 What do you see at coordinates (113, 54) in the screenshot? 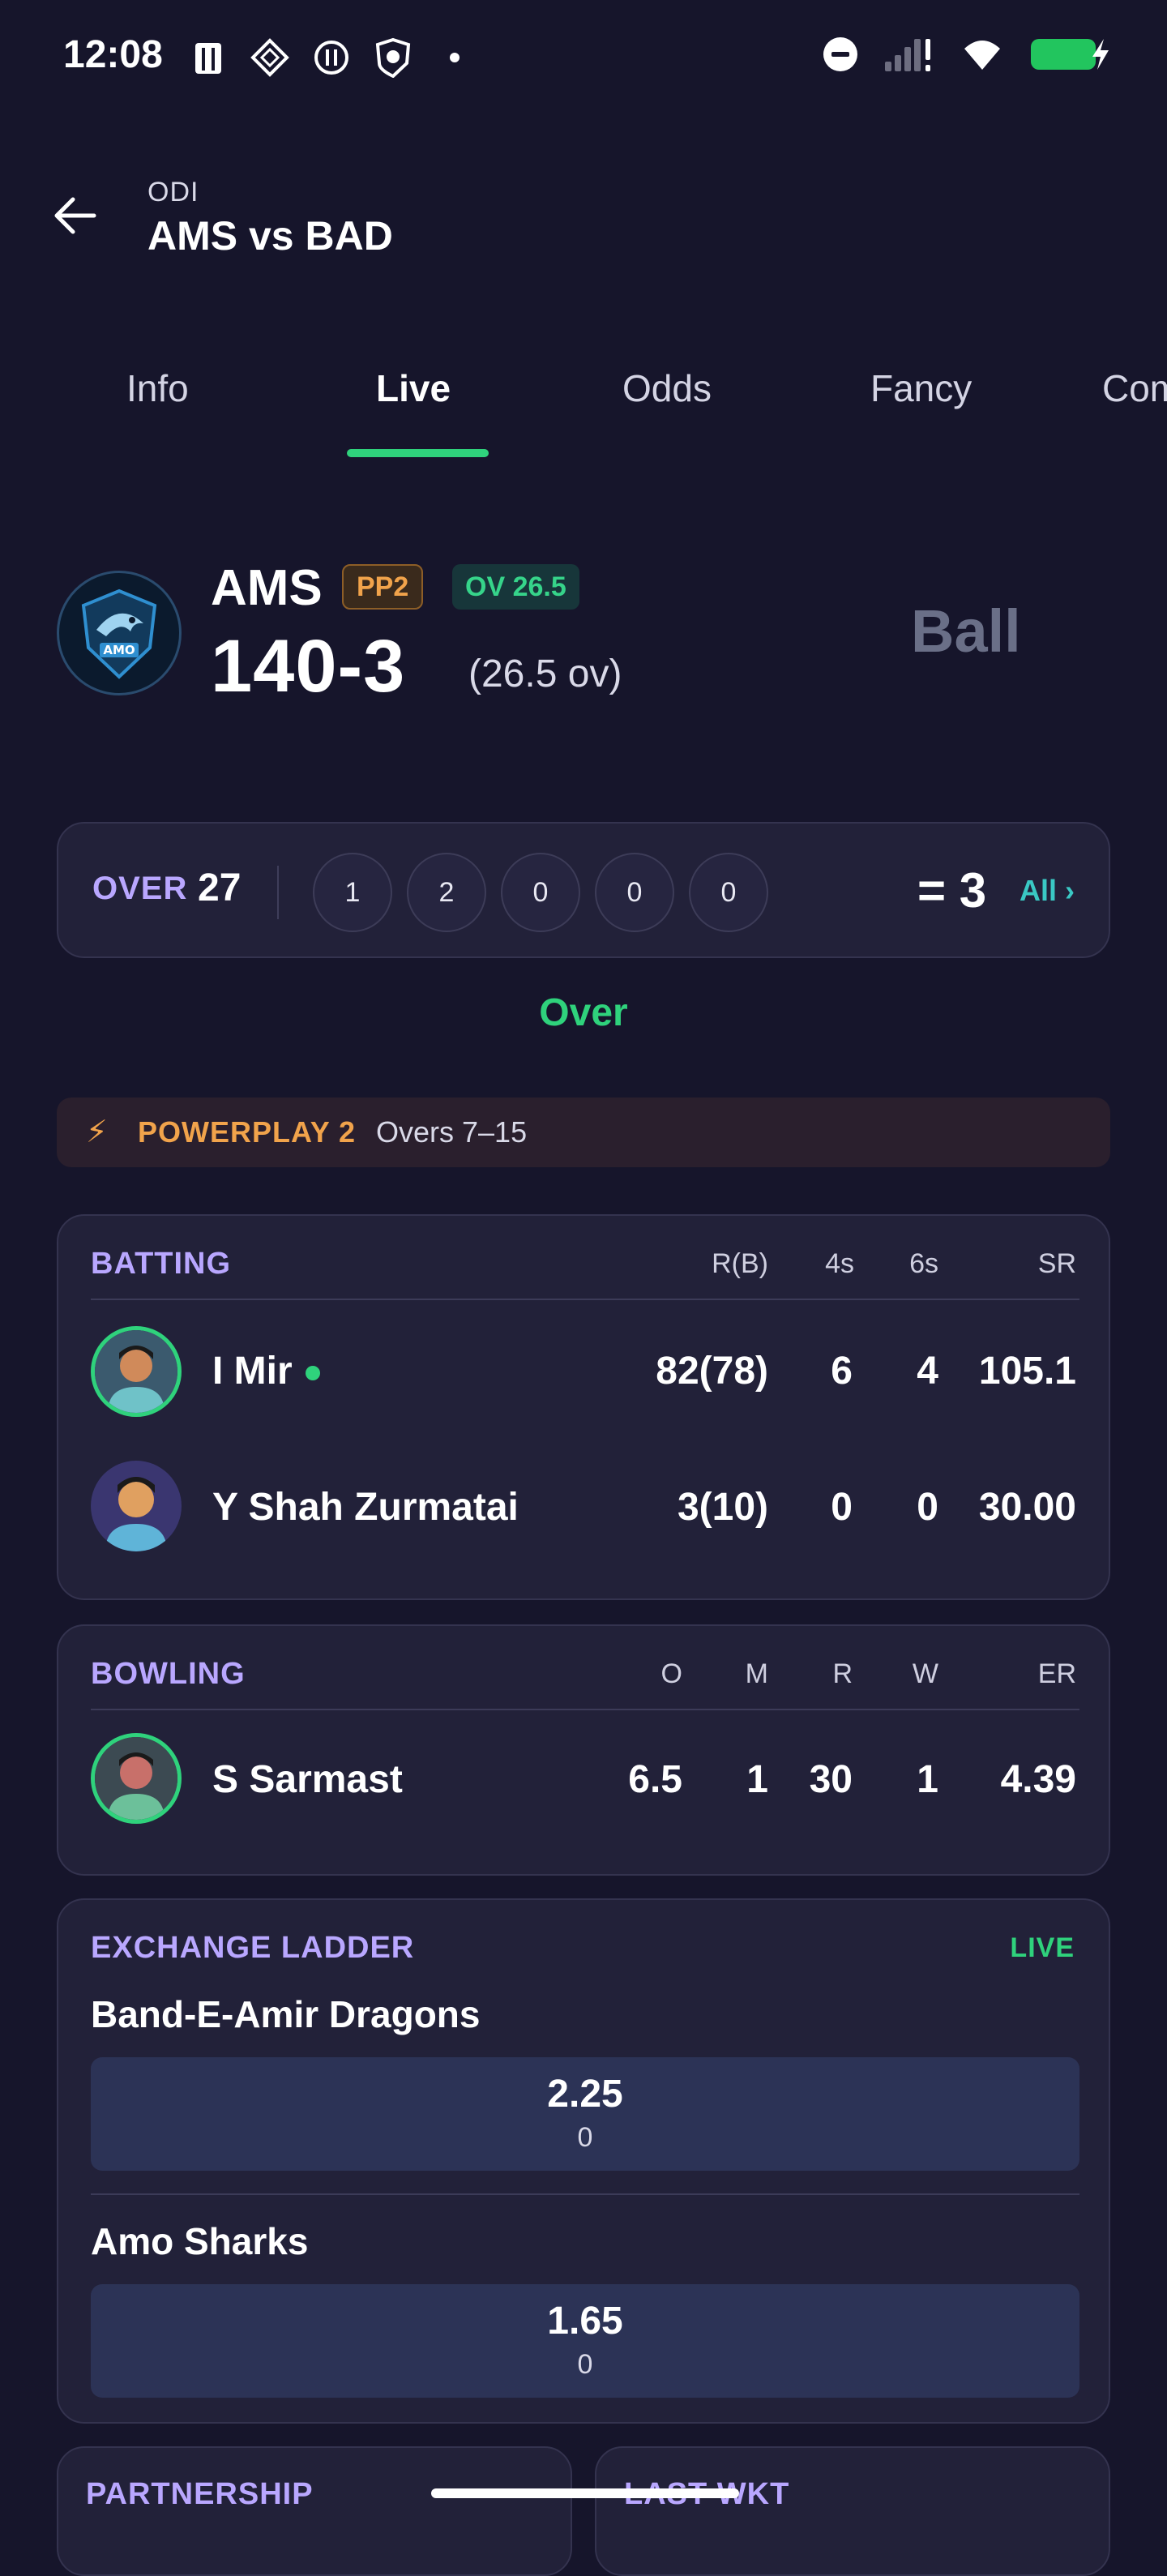
I see `status-time: 12:08` at bounding box center [113, 54].